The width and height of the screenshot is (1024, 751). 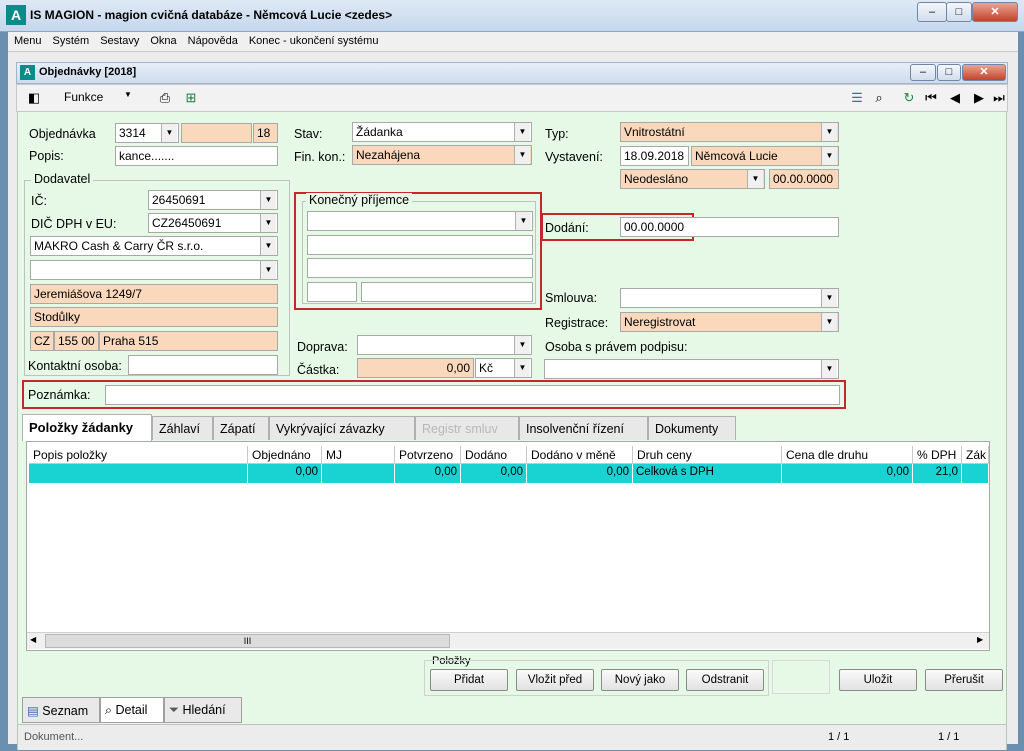 What do you see at coordinates (729, 298) in the screenshot?
I see `smlouva-select: ▼` at bounding box center [729, 298].